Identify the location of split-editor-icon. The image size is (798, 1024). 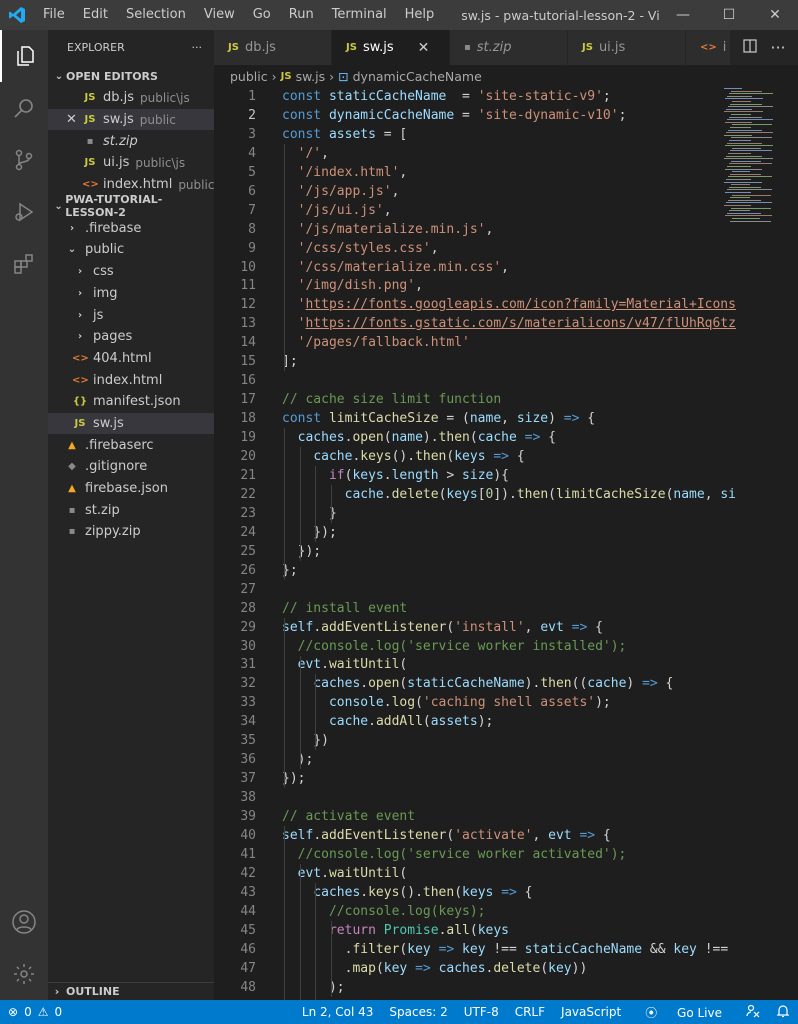
(750, 48).